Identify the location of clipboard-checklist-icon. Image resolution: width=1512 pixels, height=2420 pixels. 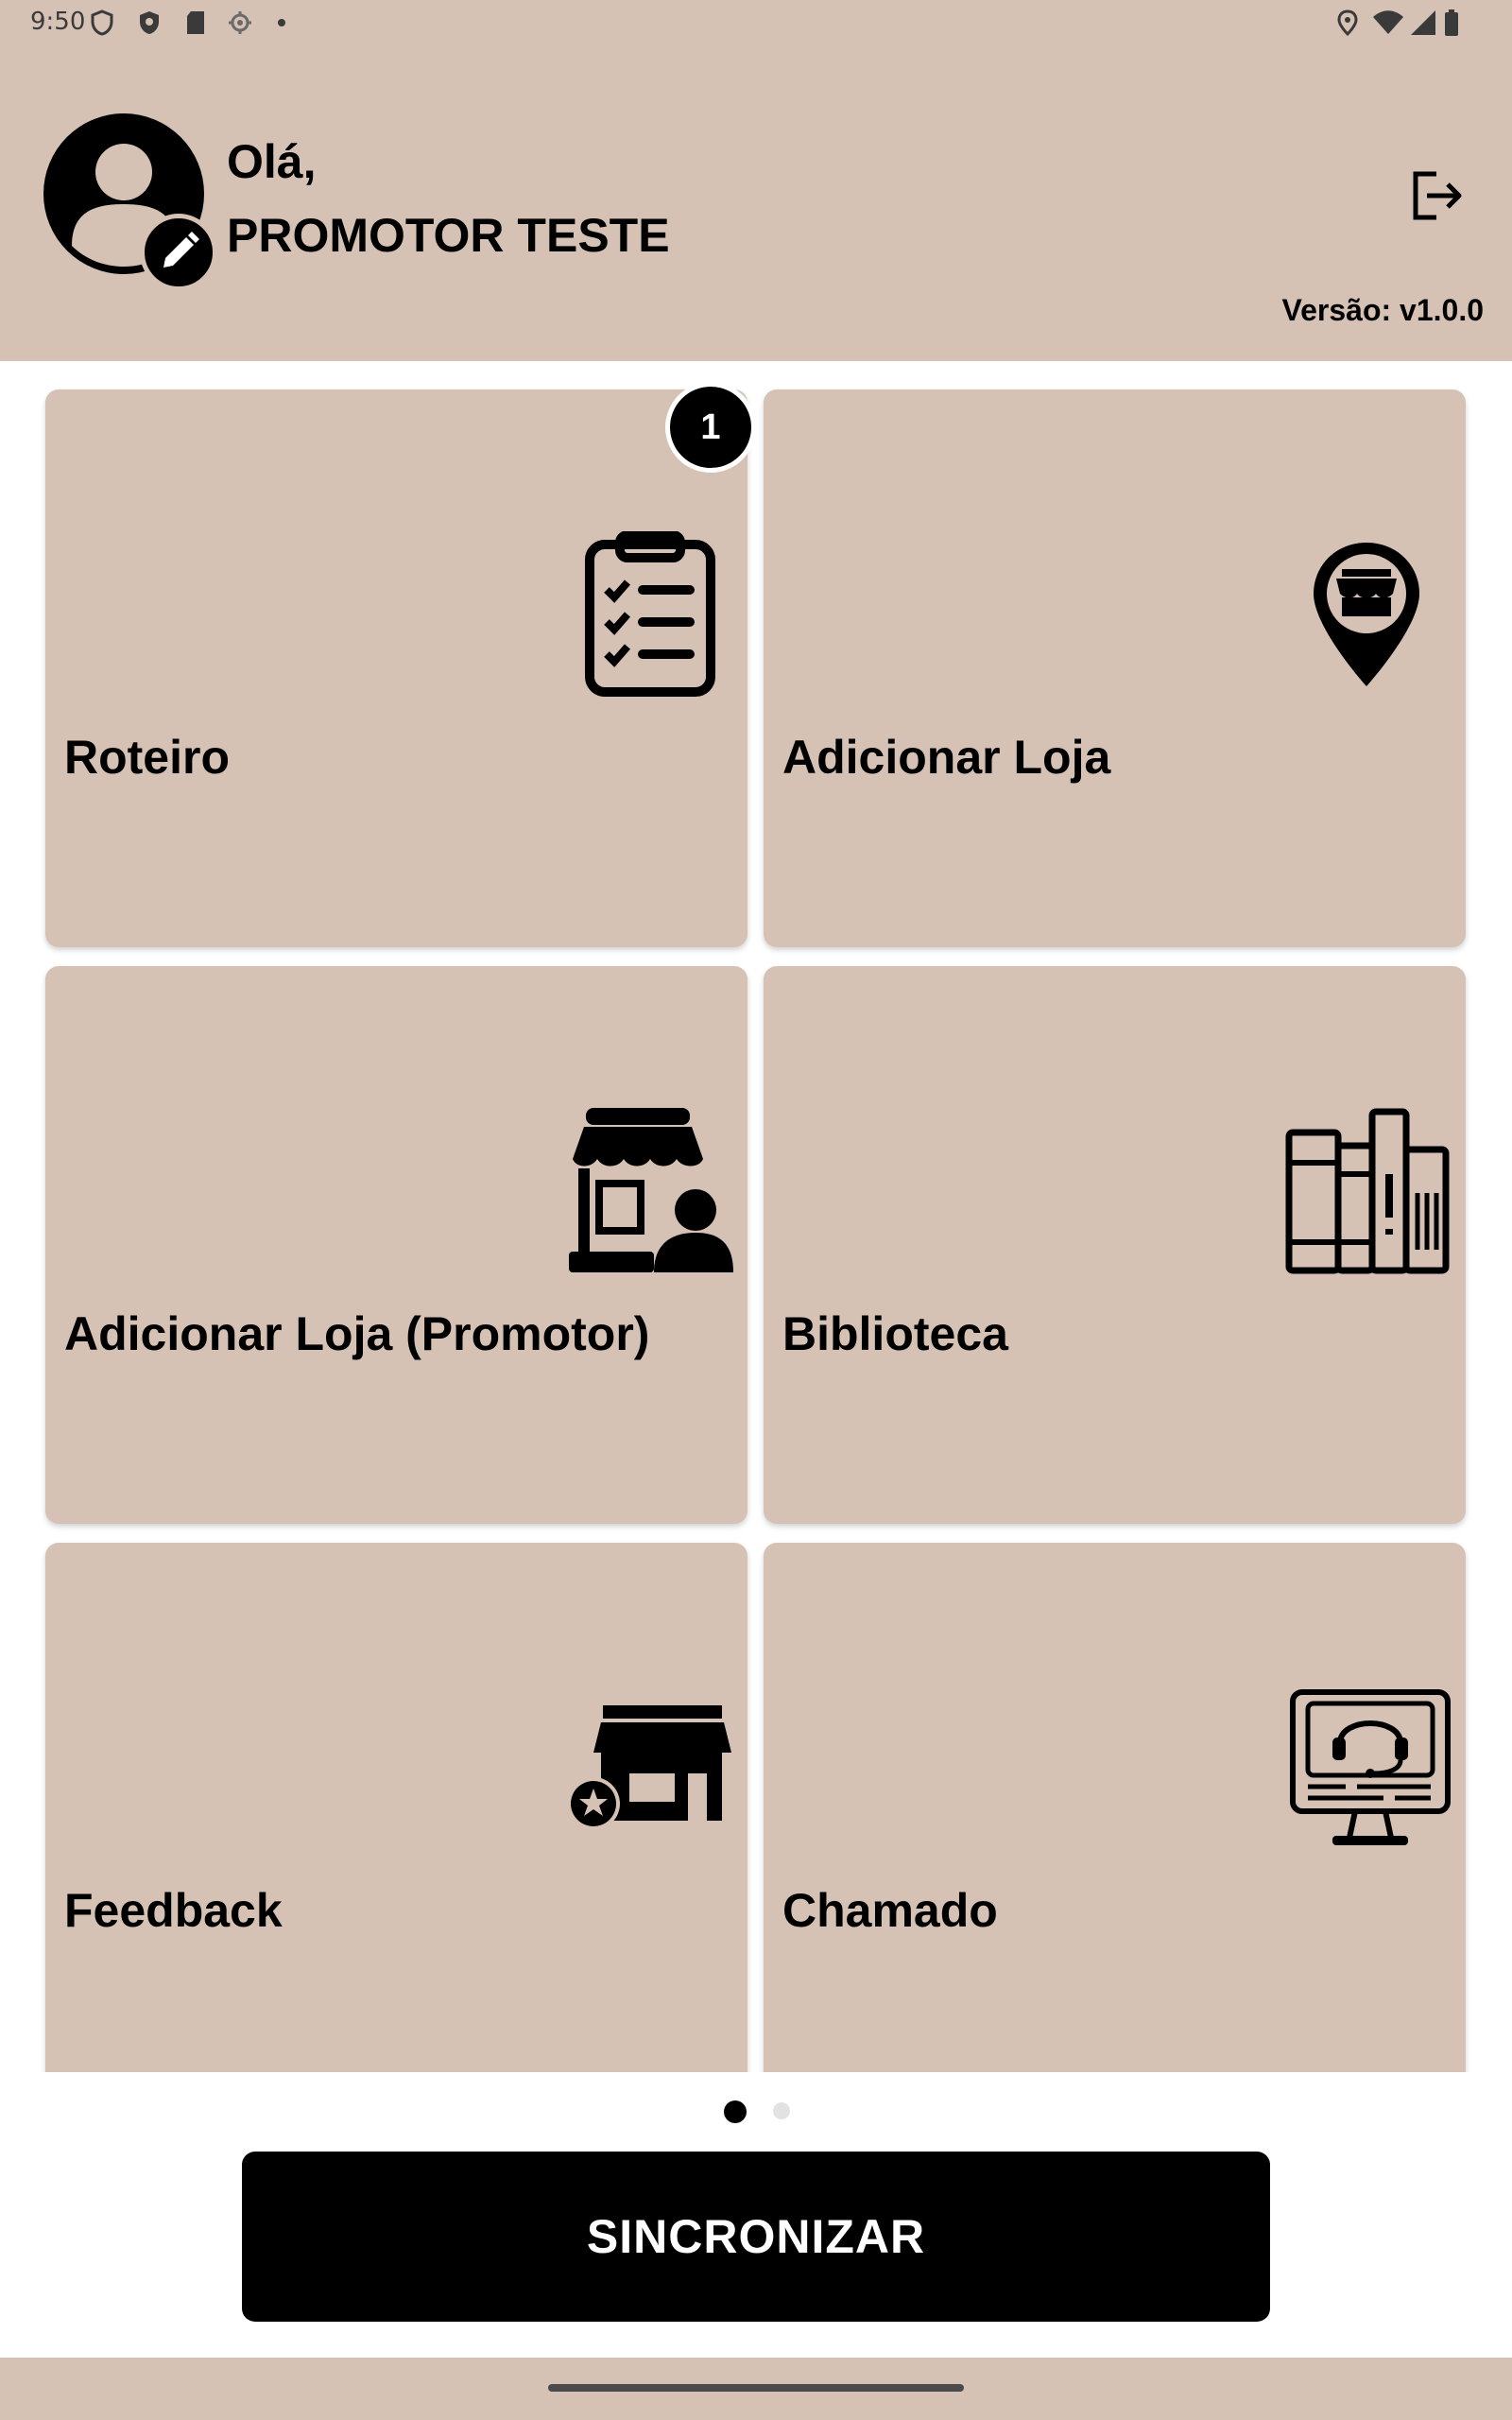
(650, 614).